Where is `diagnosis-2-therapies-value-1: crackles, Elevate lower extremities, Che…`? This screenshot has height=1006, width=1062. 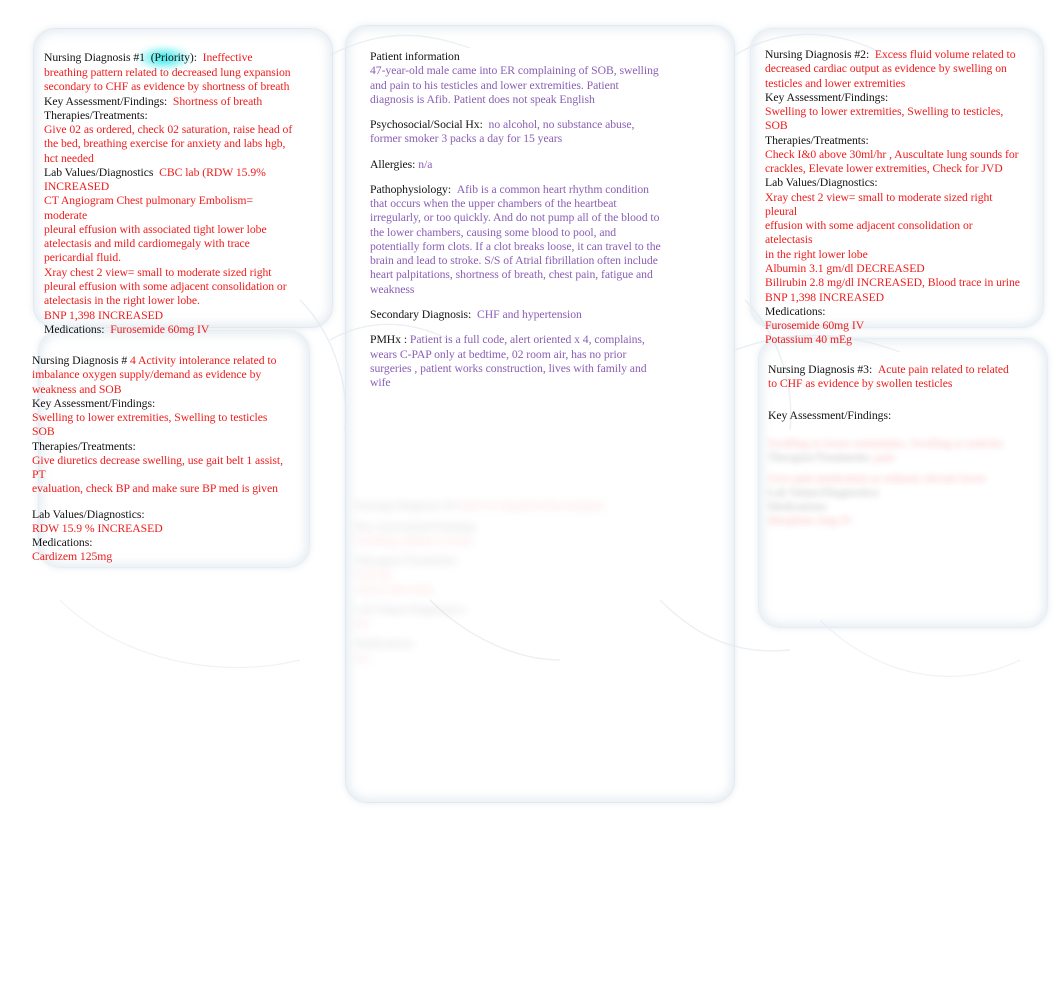
diagnosis-2-therapies-value-1: crackles, Elevate lower extremities, Che… is located at coordinates (884, 169).